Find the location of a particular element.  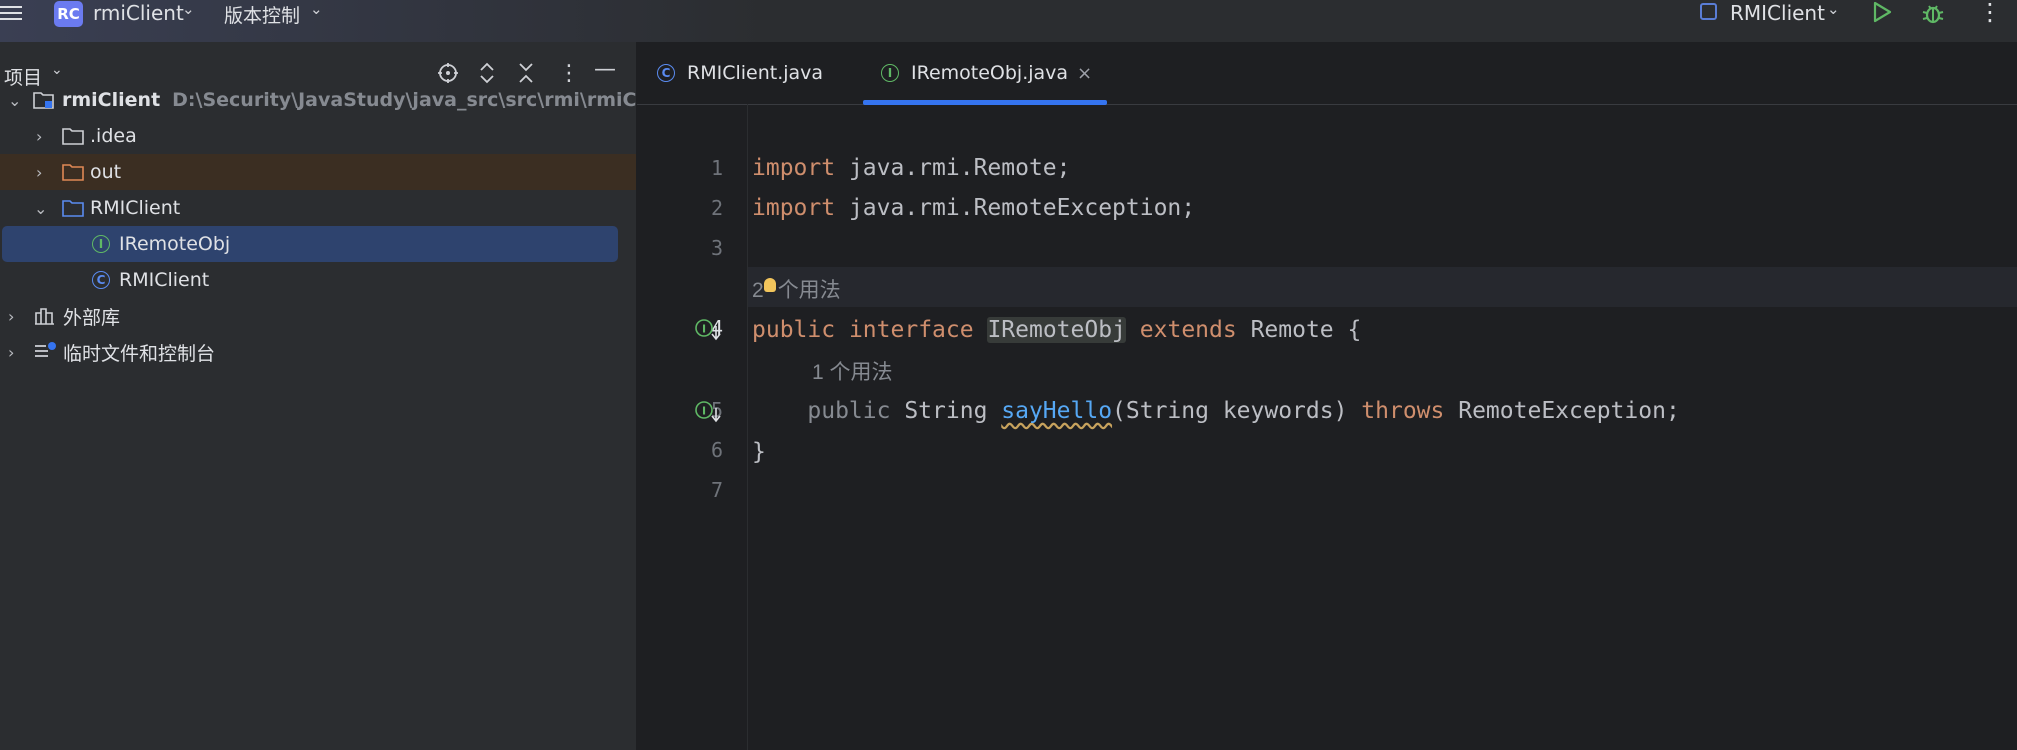

tree-item-out: › out is located at coordinates (318, 172).